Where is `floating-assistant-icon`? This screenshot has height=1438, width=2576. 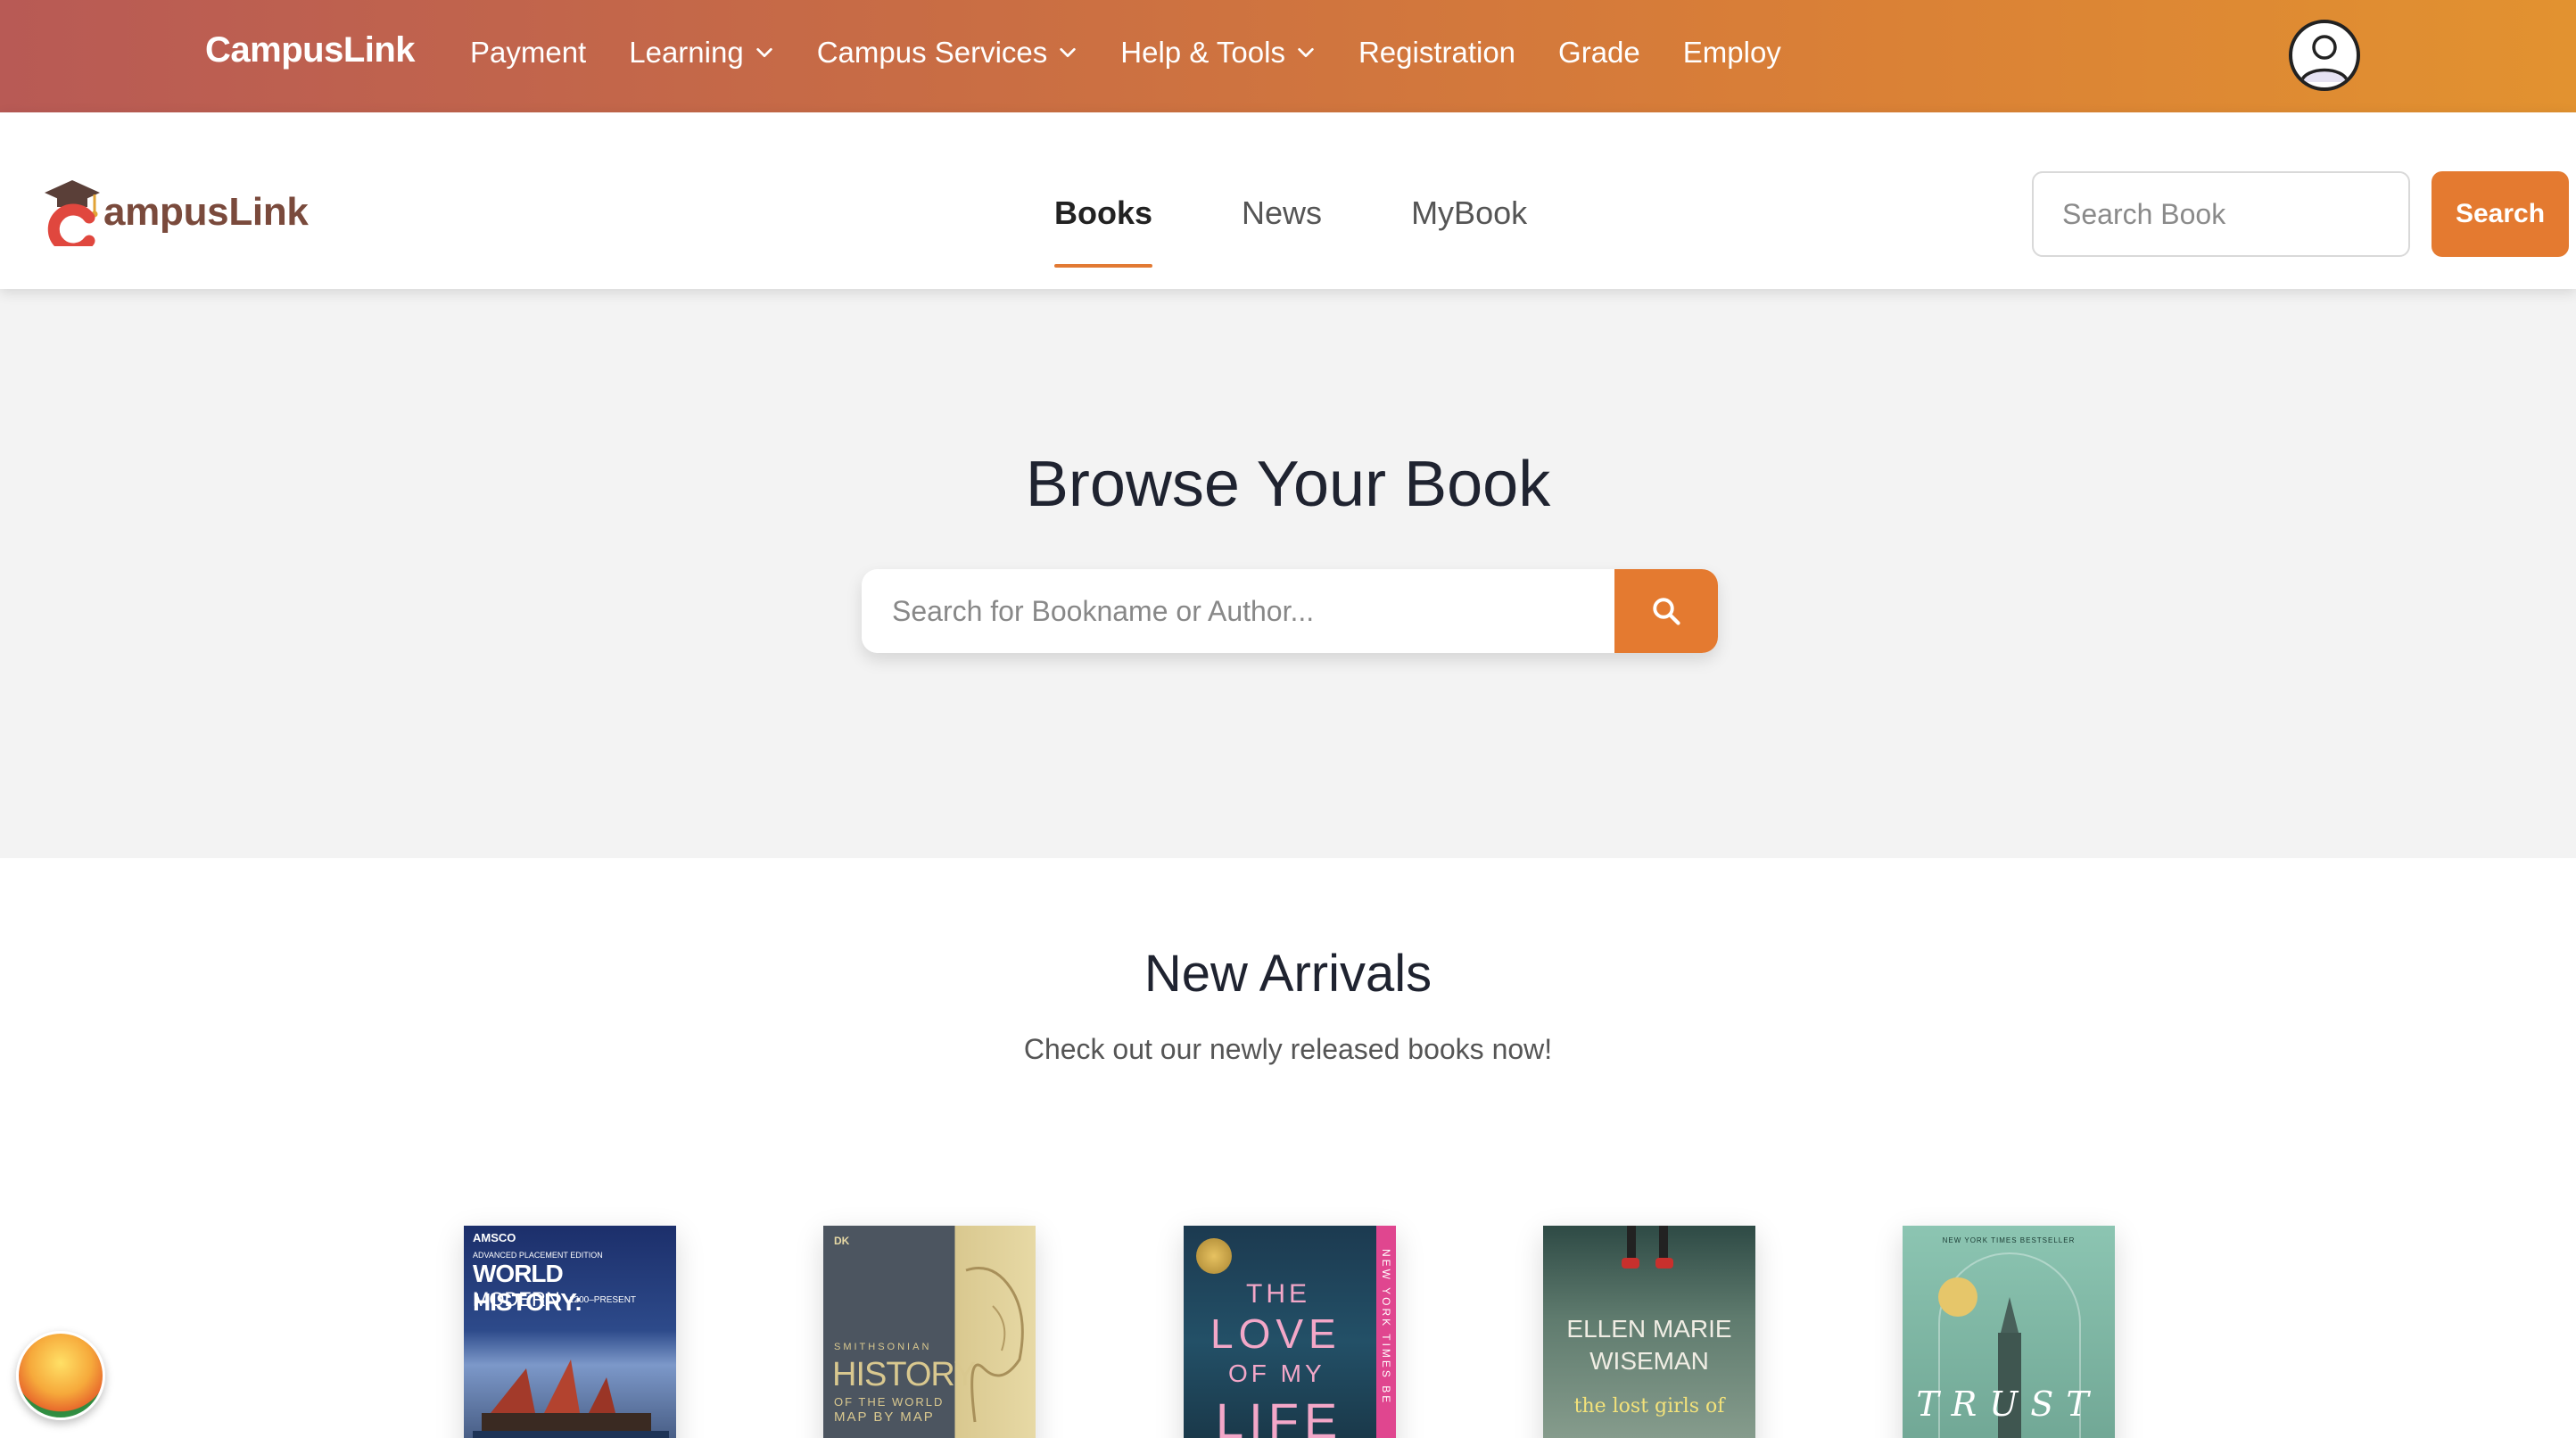
floating-assistant-icon is located at coordinates (60, 1376).